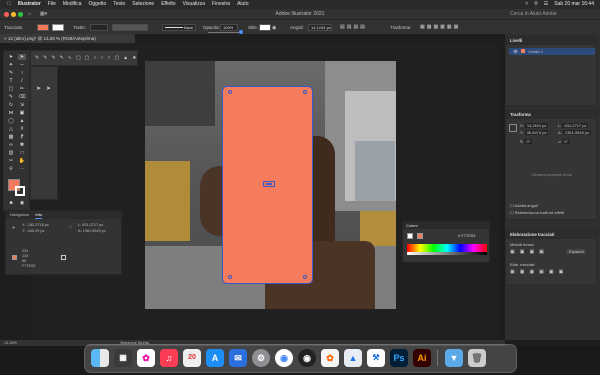  Describe the element at coordinates (536, 132) in the screenshot. I see `transform-y-value: 36,8474 px` at that location.